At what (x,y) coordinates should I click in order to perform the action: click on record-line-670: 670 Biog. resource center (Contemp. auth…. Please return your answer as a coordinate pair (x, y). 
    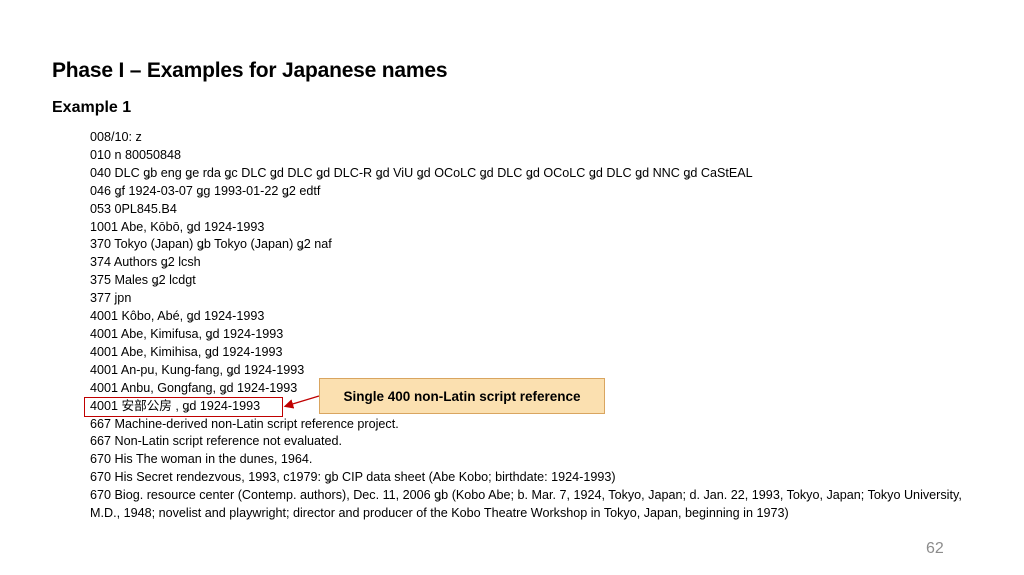
    Looking at the image, I should click on (526, 504).